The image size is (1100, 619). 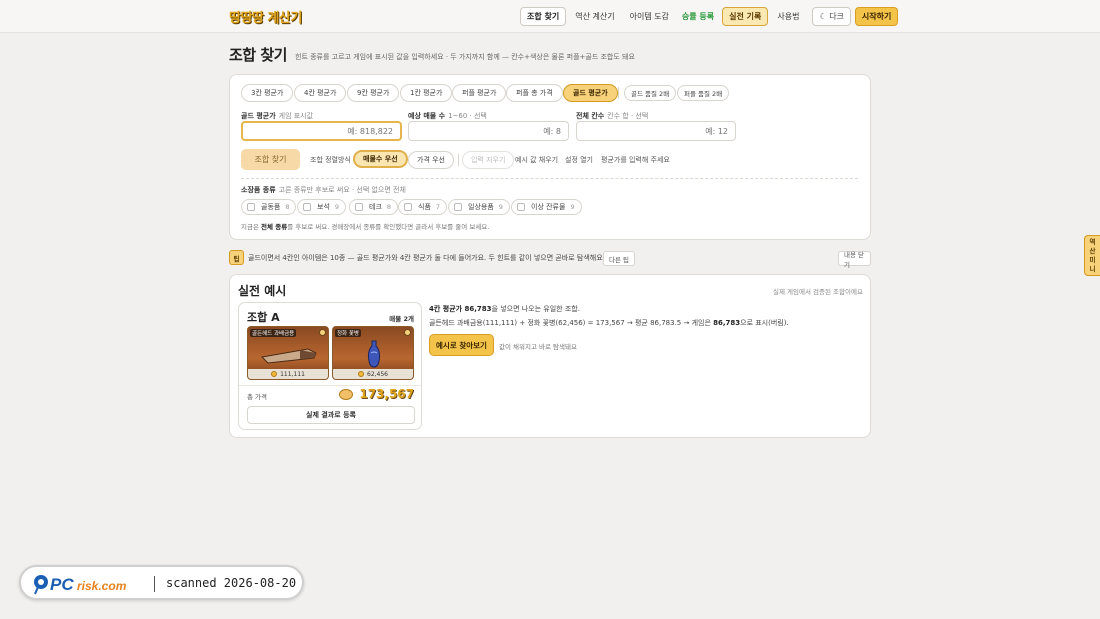 I want to click on item-card: 정화 꽃병 62,456, so click(x=373, y=353).